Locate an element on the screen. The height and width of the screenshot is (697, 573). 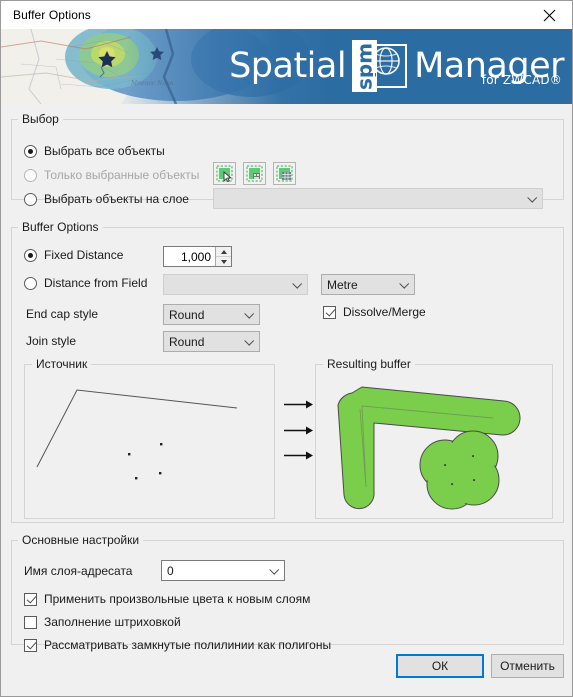
layer-select-combo is located at coordinates (378, 198).